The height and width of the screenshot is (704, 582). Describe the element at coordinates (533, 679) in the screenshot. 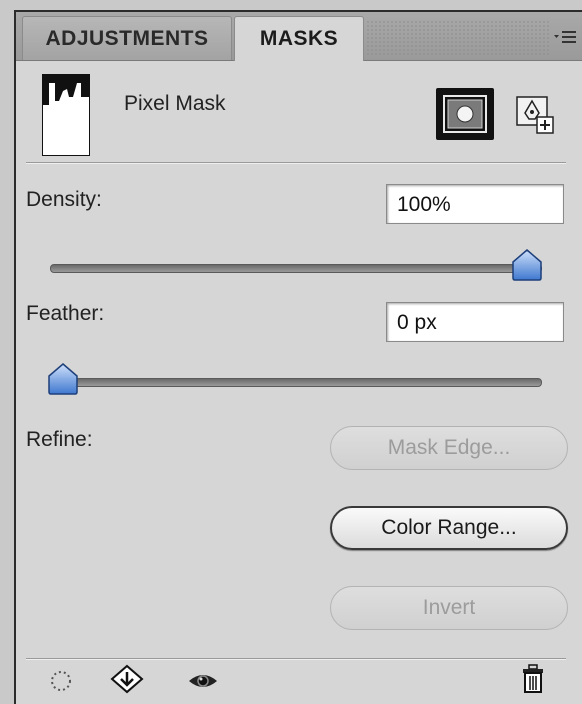

I see `trash-icon` at that location.